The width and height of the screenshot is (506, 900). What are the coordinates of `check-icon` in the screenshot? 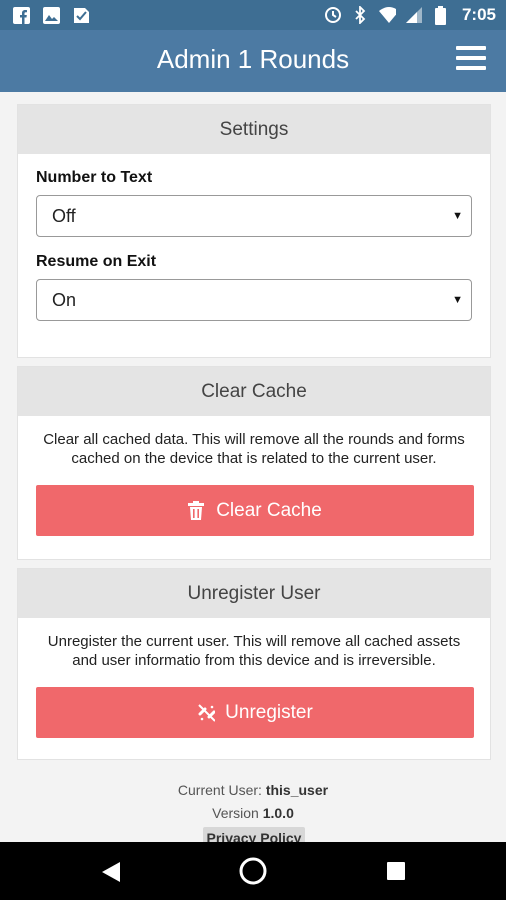 It's located at (81, 15).